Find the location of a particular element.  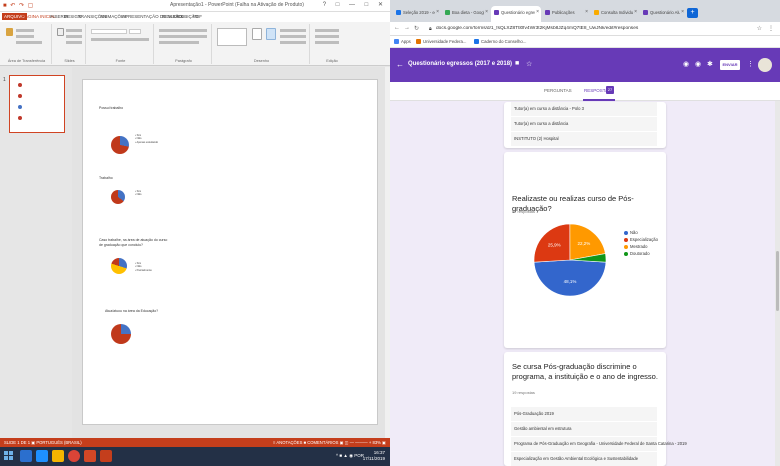

paste-icon is located at coordinates (9, 32).